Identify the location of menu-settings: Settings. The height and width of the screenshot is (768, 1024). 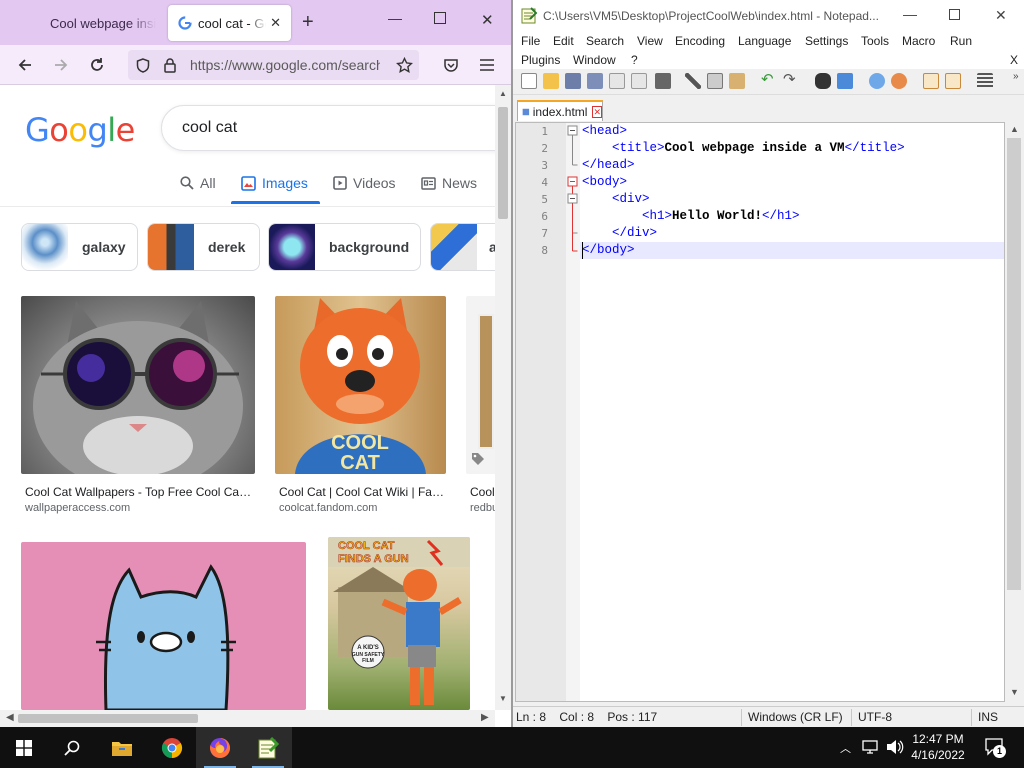
(826, 41).